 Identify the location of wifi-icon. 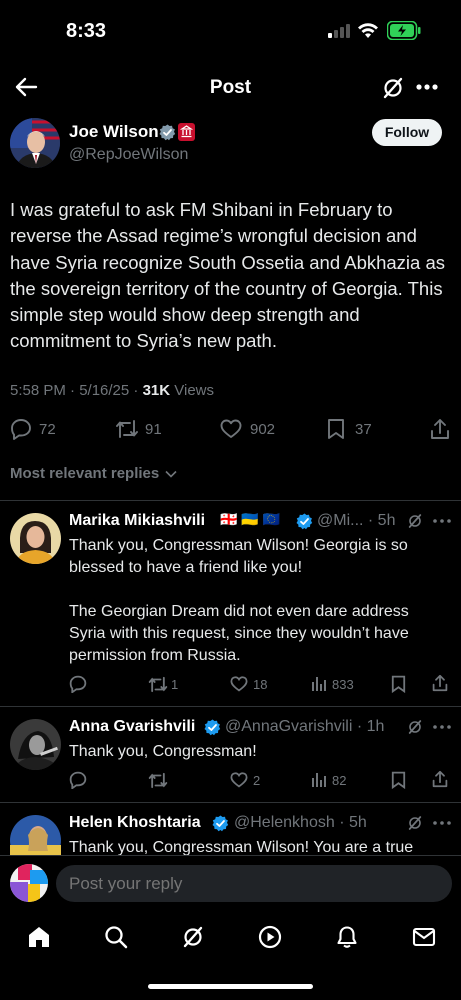
(368, 30).